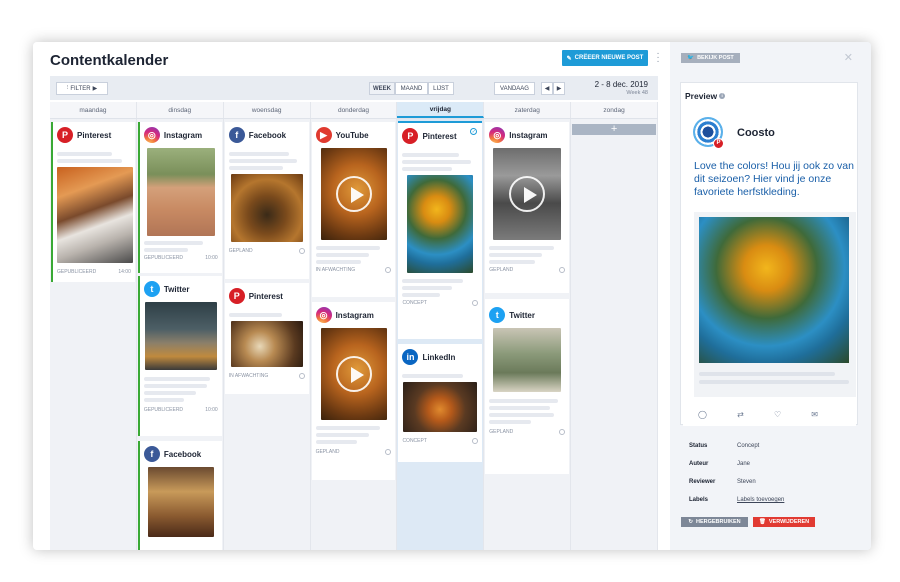  Describe the element at coordinates (547, 88) in the screenshot. I see `prev-week-button: ◀` at that location.